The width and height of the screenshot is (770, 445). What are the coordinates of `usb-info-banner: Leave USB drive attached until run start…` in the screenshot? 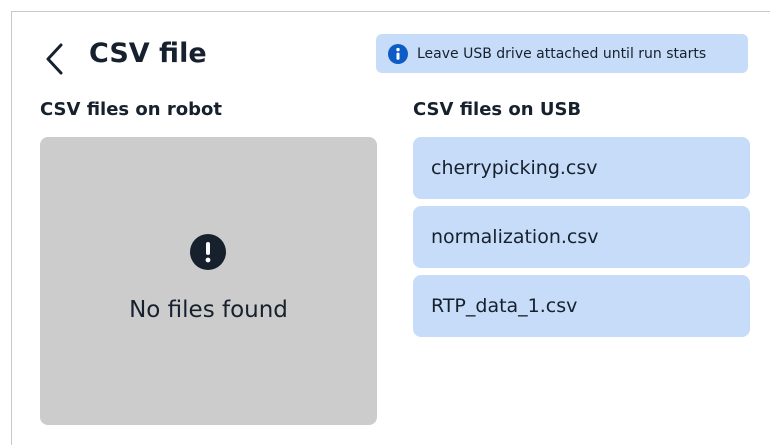 It's located at (562, 53).